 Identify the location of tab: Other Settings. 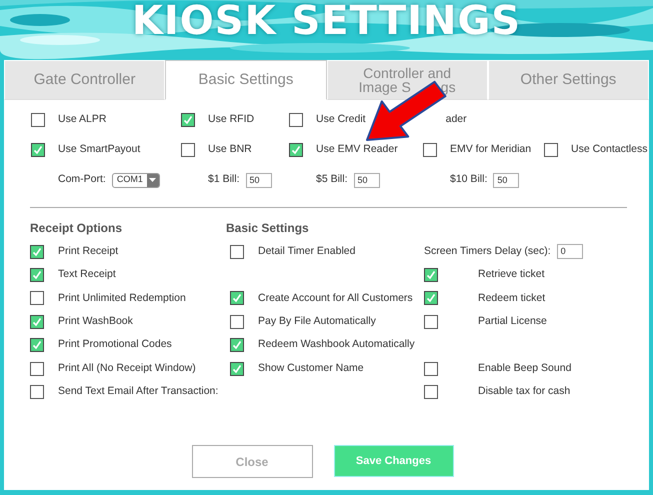
(568, 80).